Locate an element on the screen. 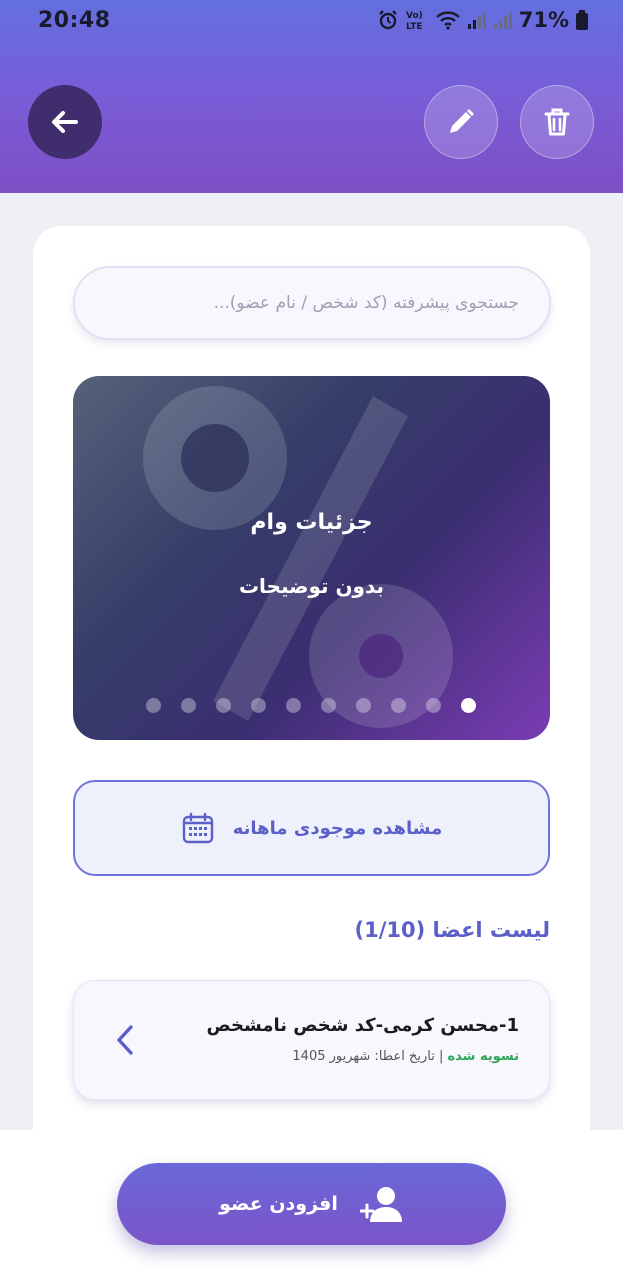  member-meta: تسویه شده | تاریخ اعطا: شهریور 1405 is located at coordinates (405, 1056).